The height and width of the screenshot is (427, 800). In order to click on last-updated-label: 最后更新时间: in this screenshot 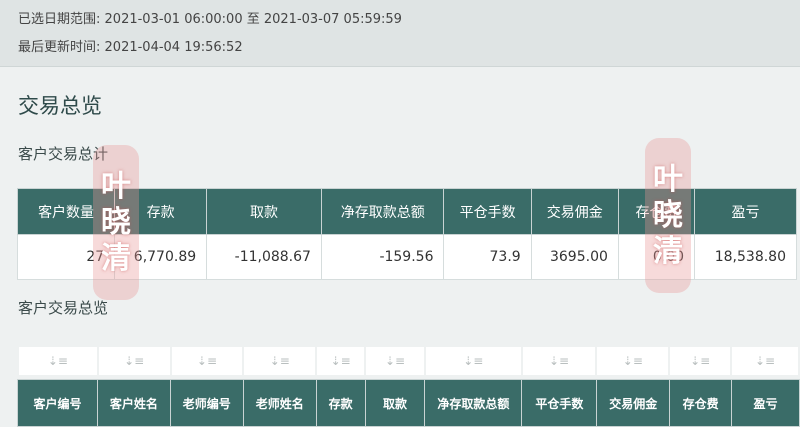, I will do `click(59, 47)`.